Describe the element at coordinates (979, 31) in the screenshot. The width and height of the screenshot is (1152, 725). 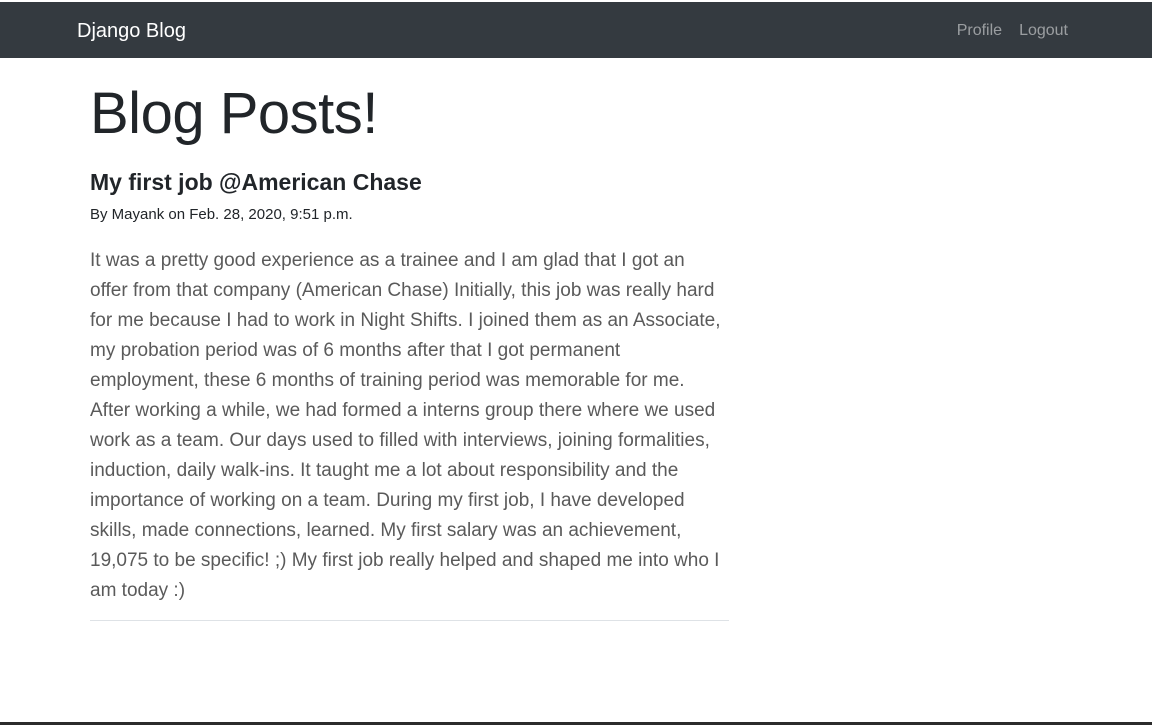
I see `nav-link-profile: Profile` at that location.